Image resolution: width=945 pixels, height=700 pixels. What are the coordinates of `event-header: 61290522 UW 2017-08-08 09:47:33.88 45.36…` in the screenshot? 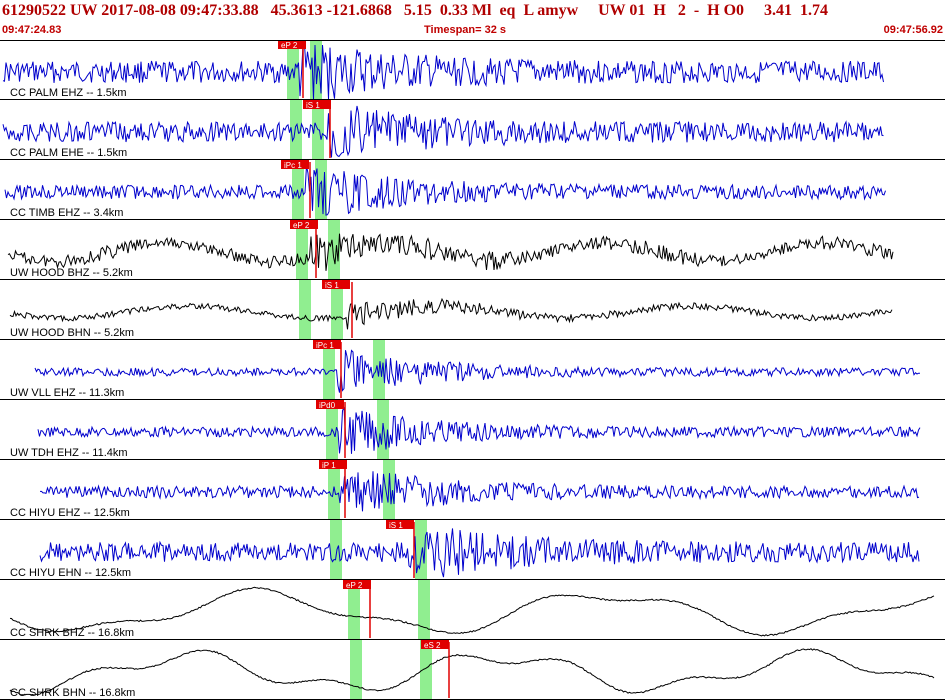 It's located at (472, 20).